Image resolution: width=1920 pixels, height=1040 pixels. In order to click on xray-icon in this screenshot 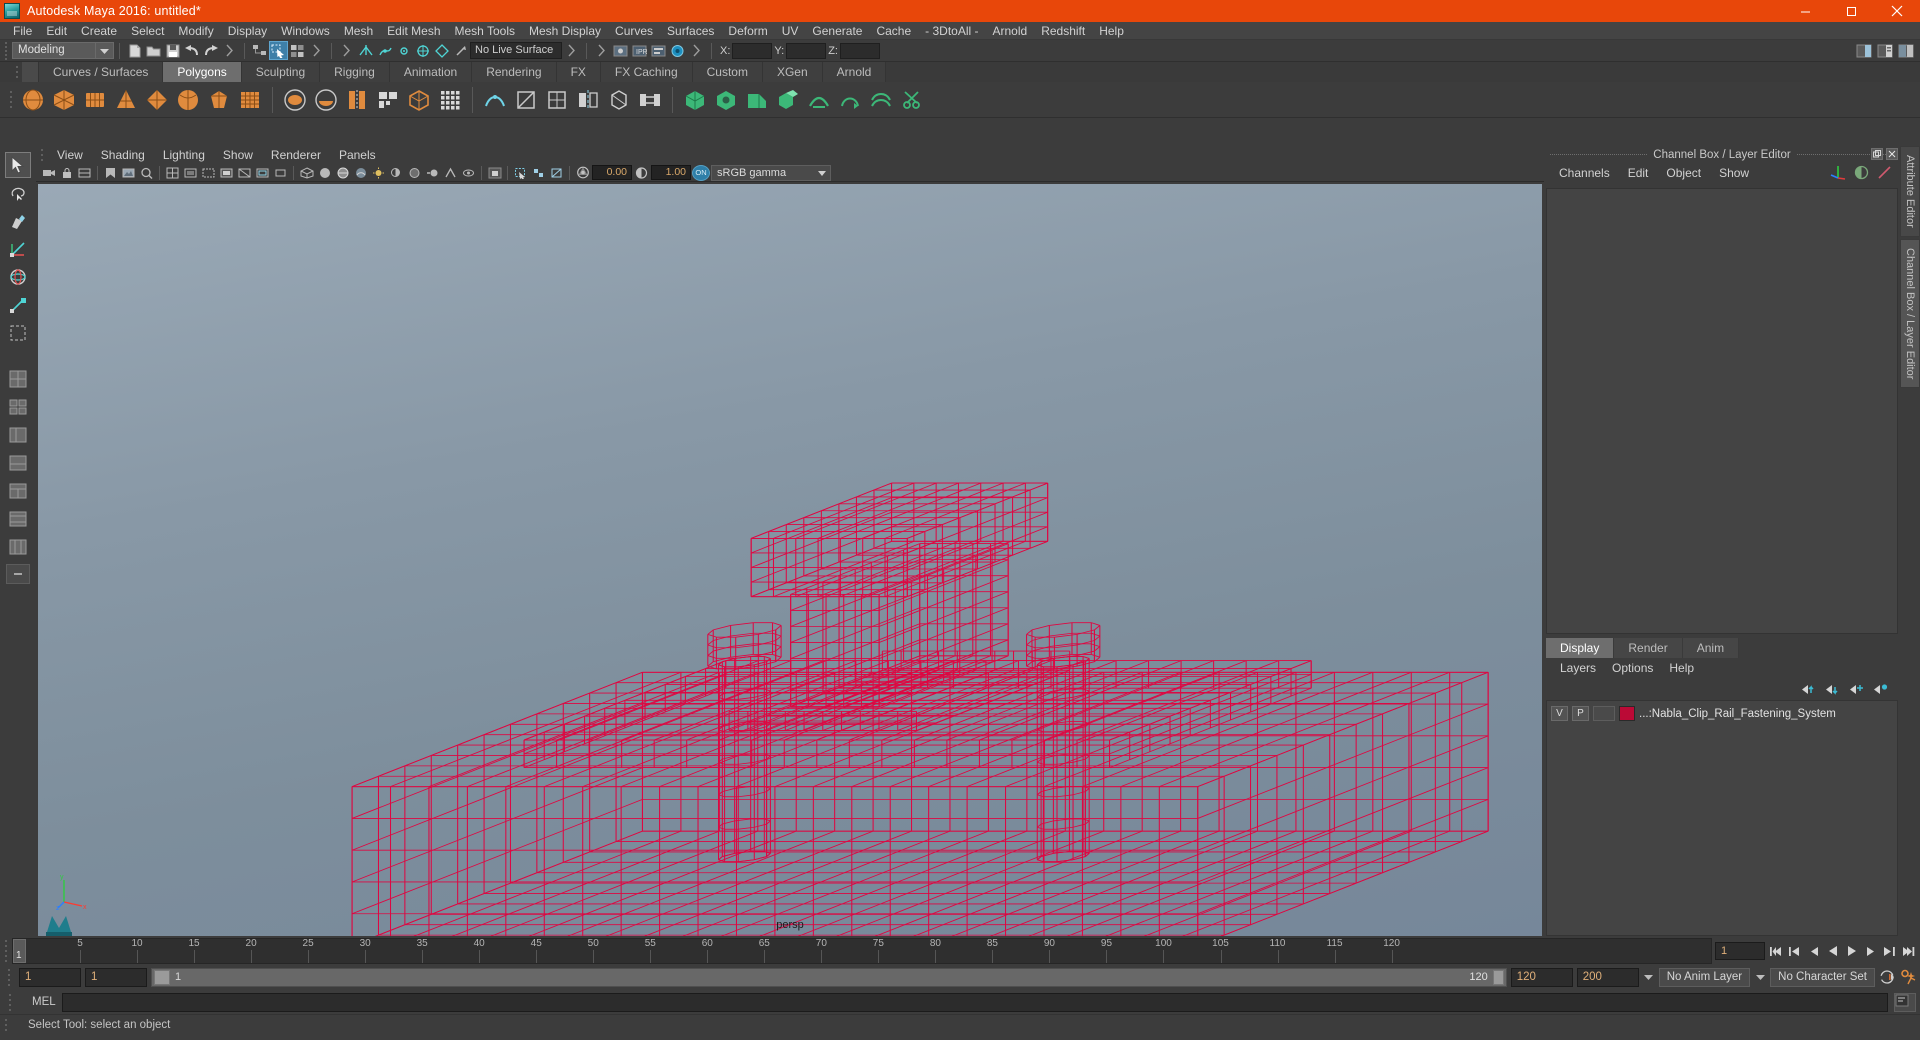, I will do `click(520, 173)`.